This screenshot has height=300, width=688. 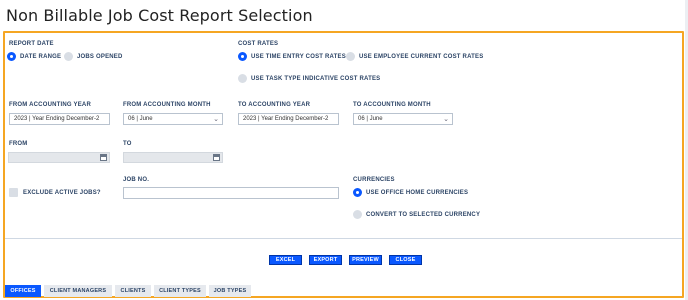 I want to click on job-no-input, so click(x=231, y=193).